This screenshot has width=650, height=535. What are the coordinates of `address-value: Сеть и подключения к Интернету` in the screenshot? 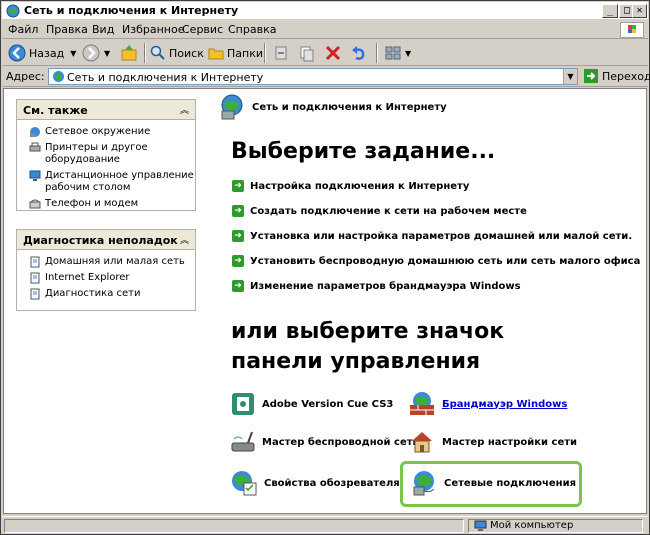 It's located at (165, 77).